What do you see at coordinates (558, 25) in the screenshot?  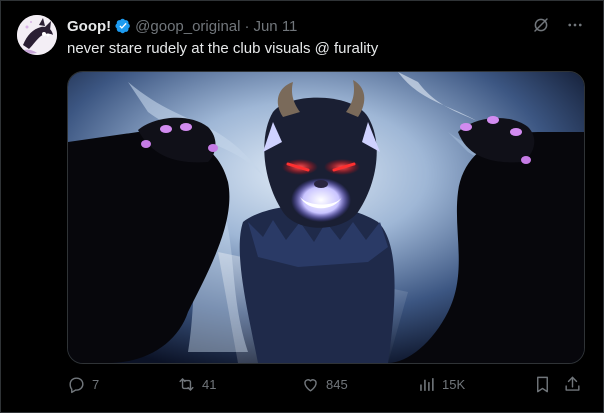 I see `top-actions` at bounding box center [558, 25].